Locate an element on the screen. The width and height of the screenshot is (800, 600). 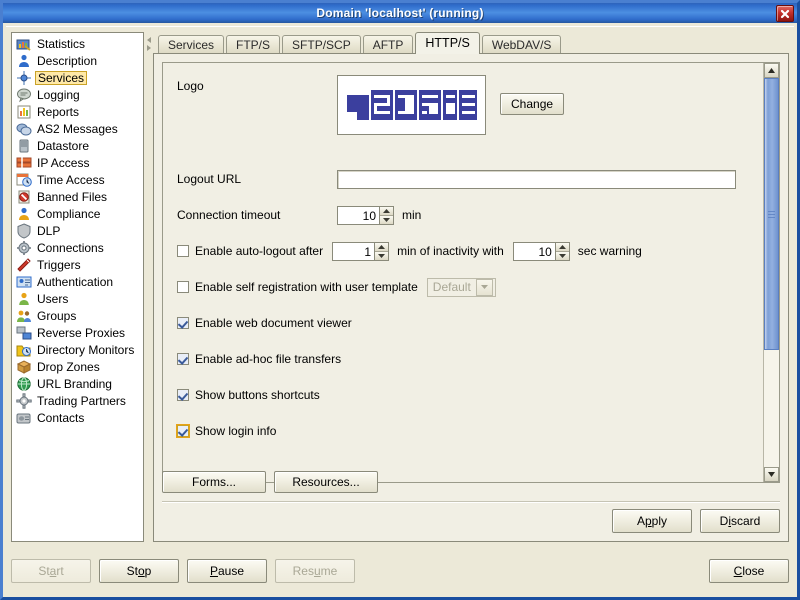
scrollbar-thumb-grip is located at coordinates (771, 214).